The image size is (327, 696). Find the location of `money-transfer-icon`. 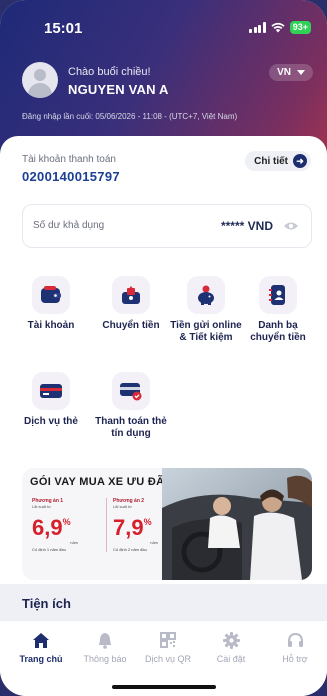

money-transfer-icon is located at coordinates (131, 295).